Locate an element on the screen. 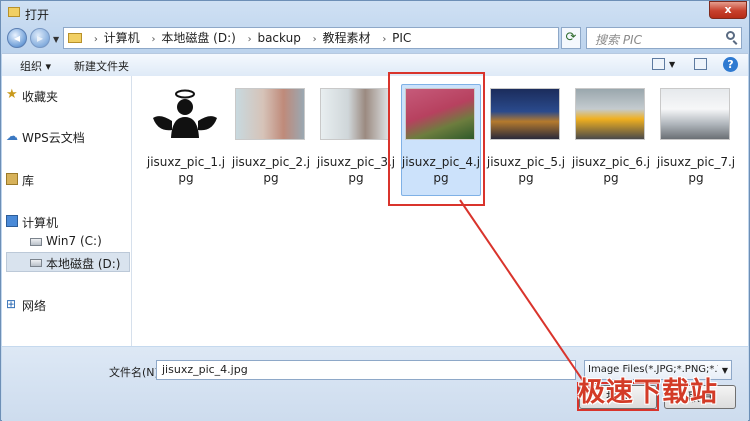  nav-item-wps-cloud: ☁ WPS云文档 is located at coordinates (45, 137).